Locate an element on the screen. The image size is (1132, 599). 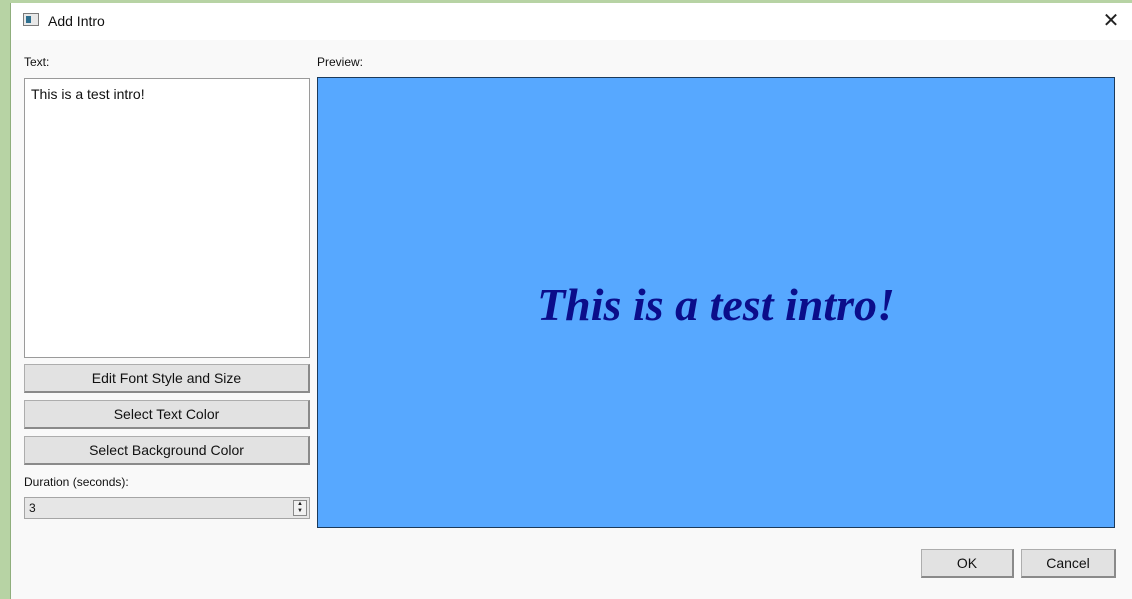
window-title: Add Intro is located at coordinates (76, 21).